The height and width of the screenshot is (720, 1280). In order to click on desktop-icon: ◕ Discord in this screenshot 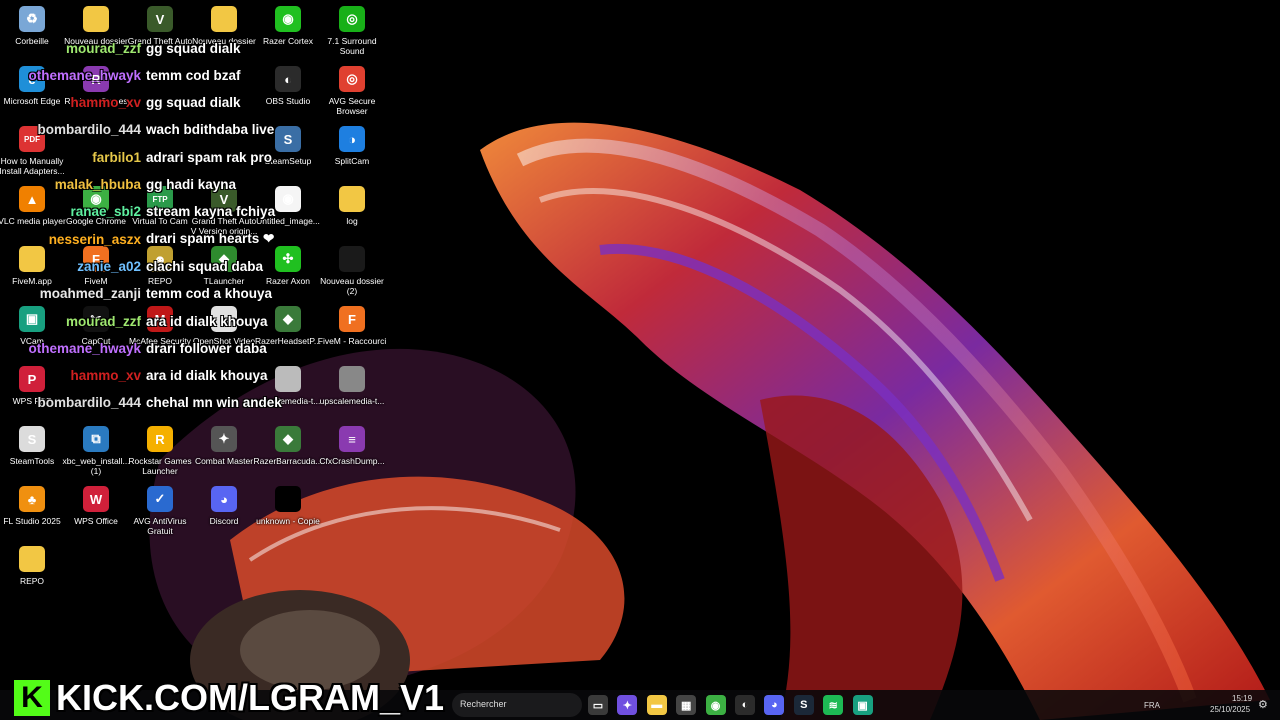, I will do `click(224, 504)`.